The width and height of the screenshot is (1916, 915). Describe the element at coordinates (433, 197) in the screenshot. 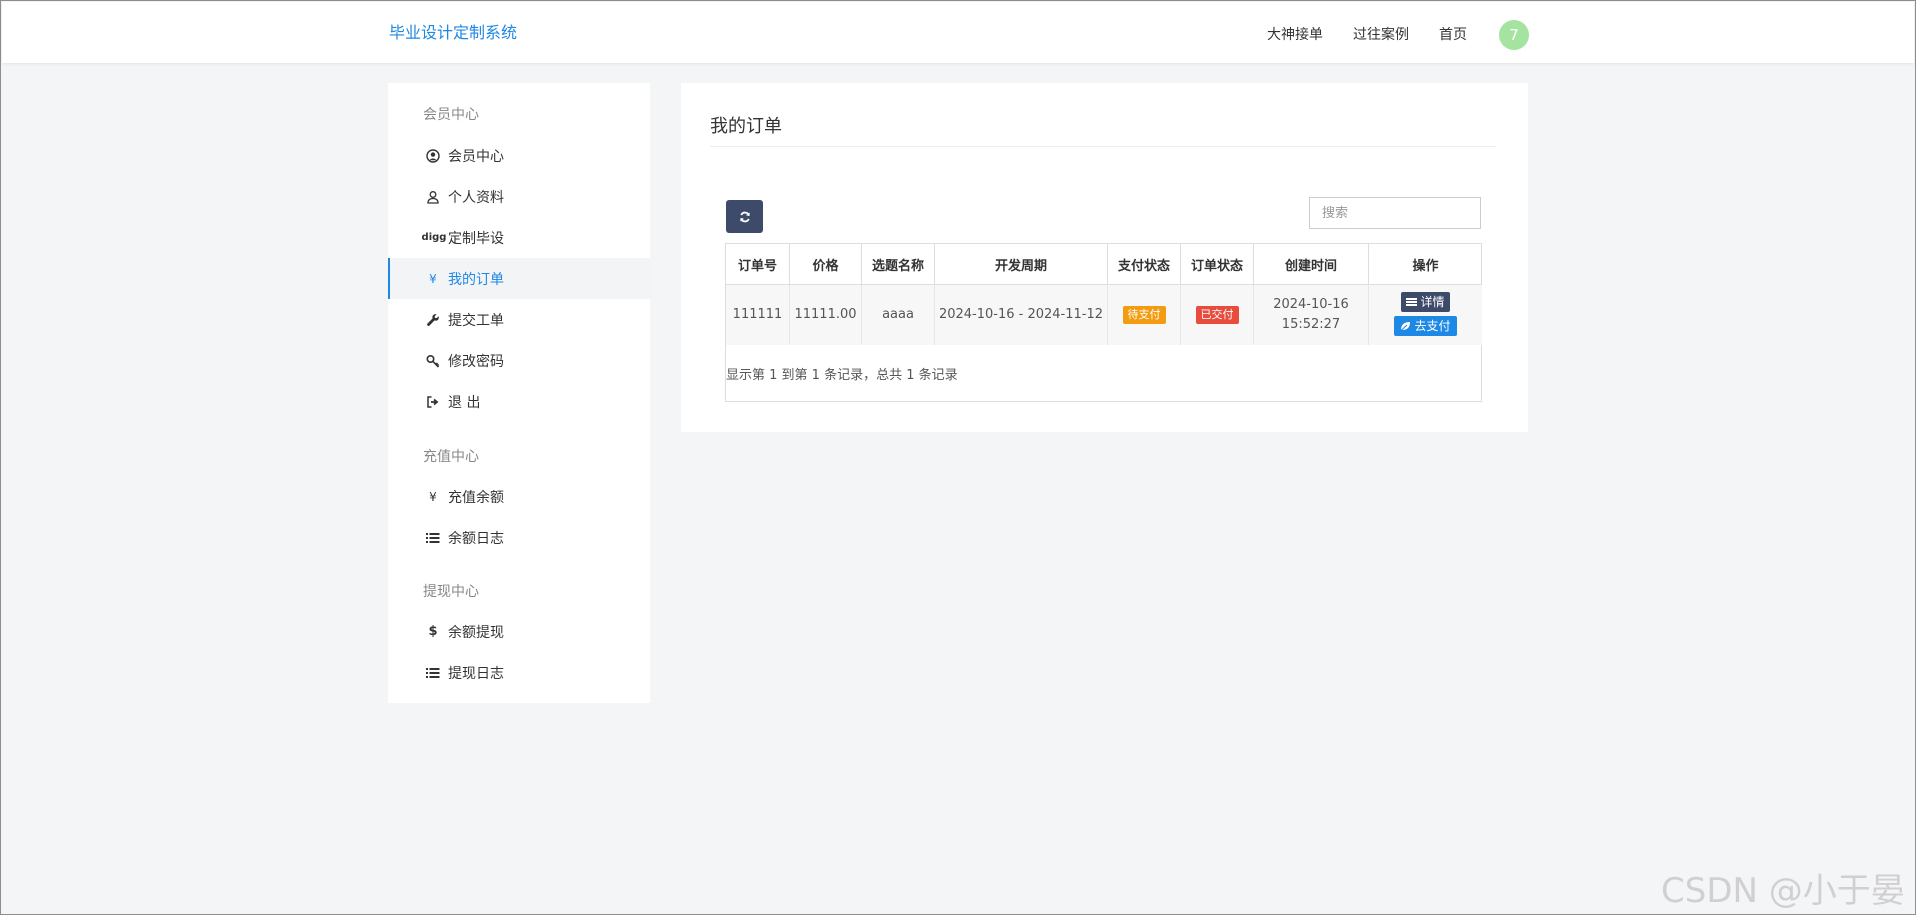

I see `user-icon` at that location.